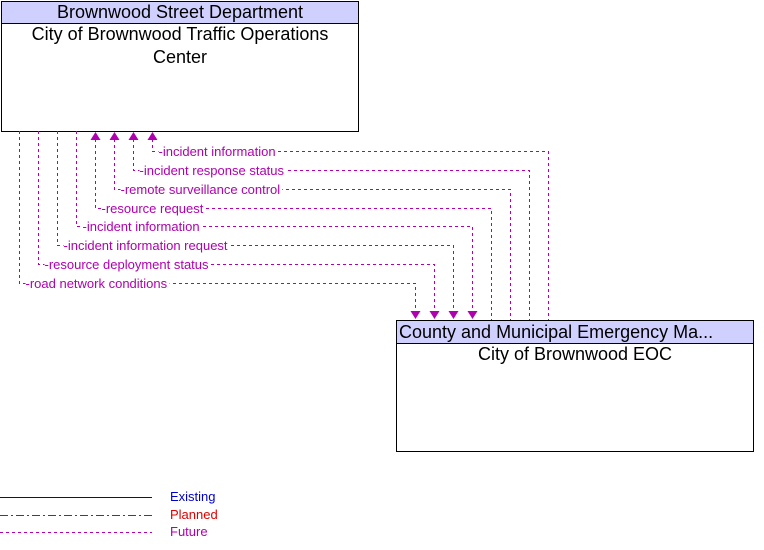 The width and height of the screenshot is (764, 550). I want to click on flow-label: -incident response status, so click(212, 170).